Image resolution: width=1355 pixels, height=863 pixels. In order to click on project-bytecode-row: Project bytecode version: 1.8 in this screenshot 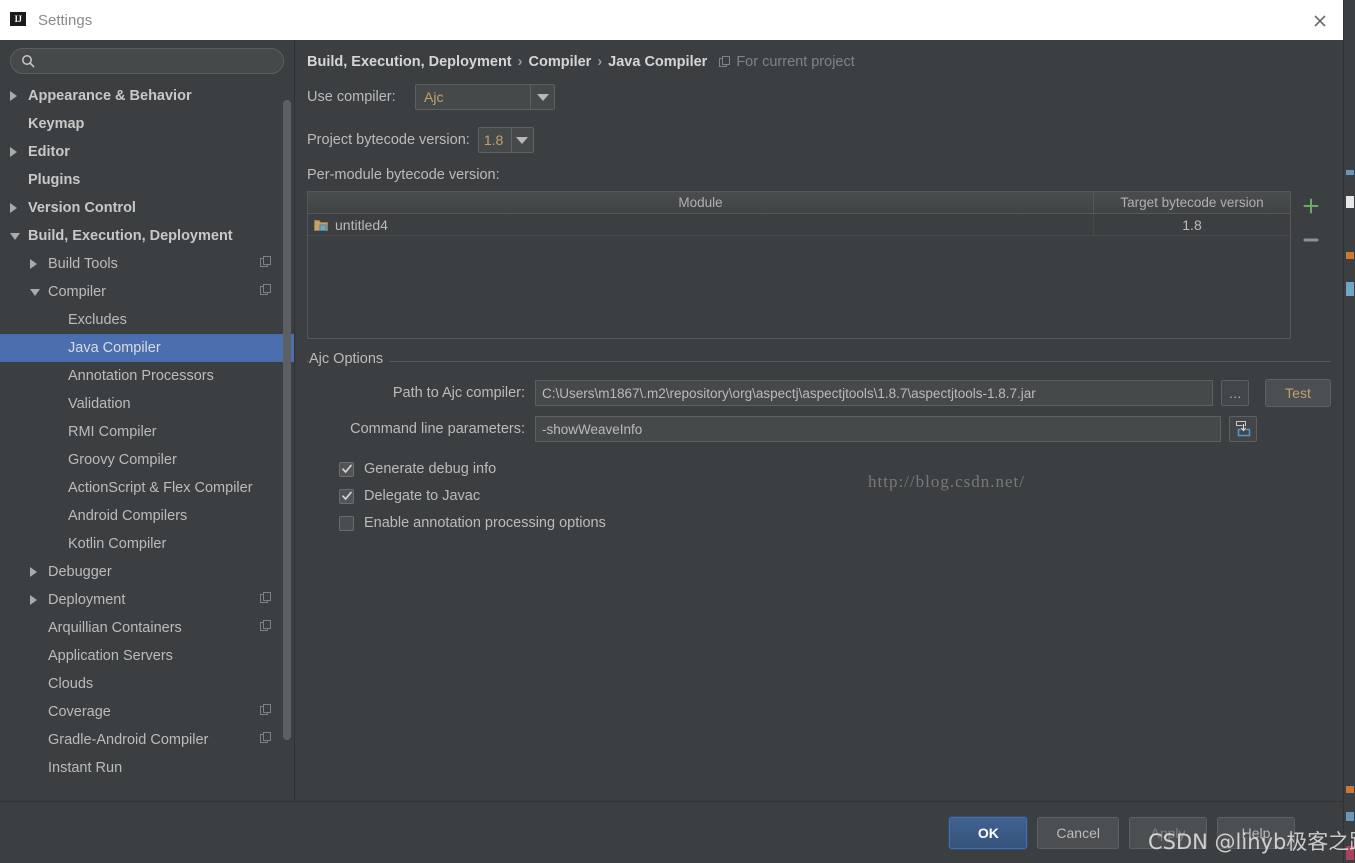, I will do `click(825, 140)`.